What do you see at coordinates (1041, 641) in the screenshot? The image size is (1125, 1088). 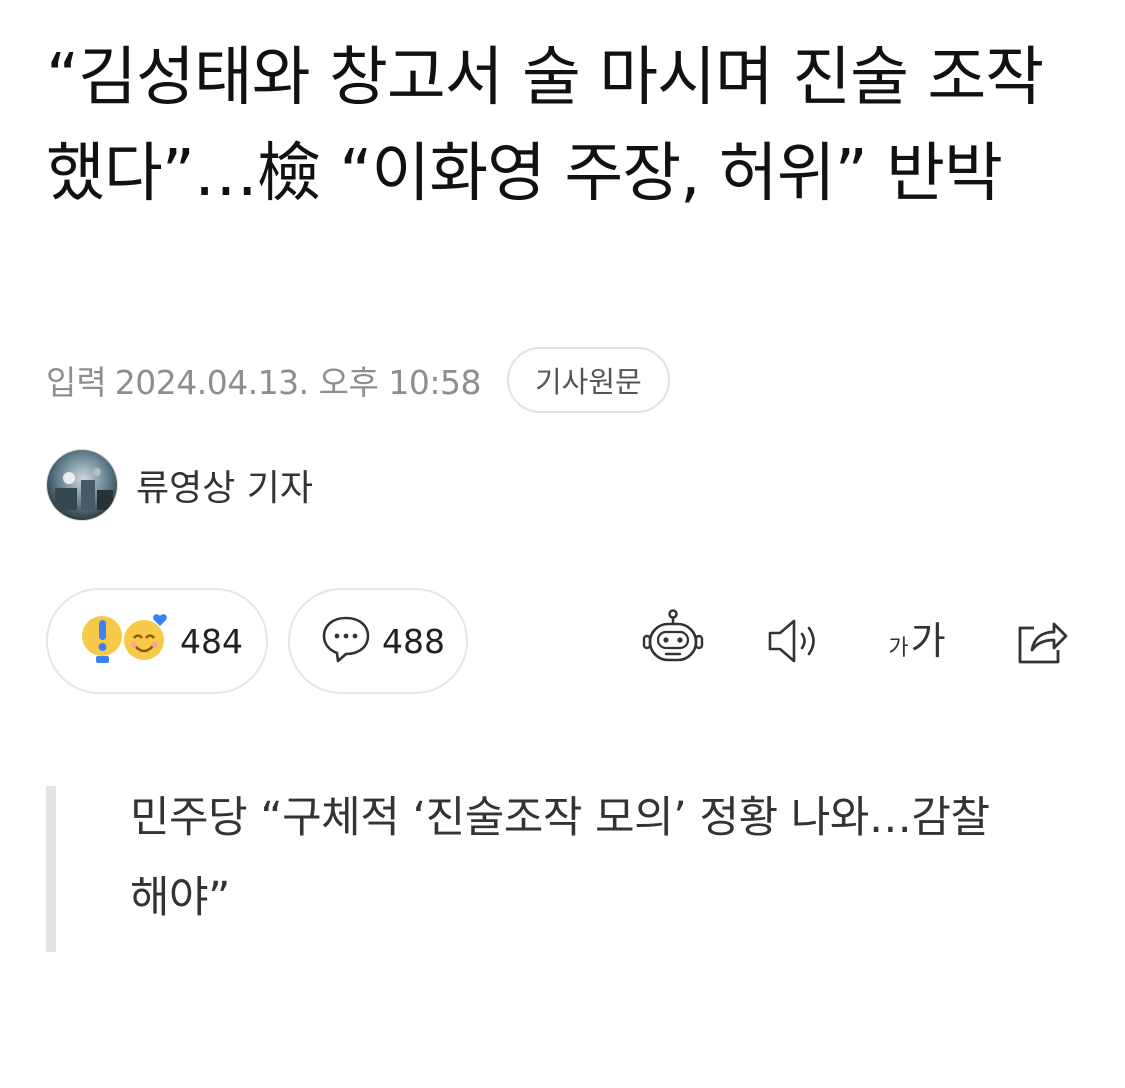 I see `share-icon` at bounding box center [1041, 641].